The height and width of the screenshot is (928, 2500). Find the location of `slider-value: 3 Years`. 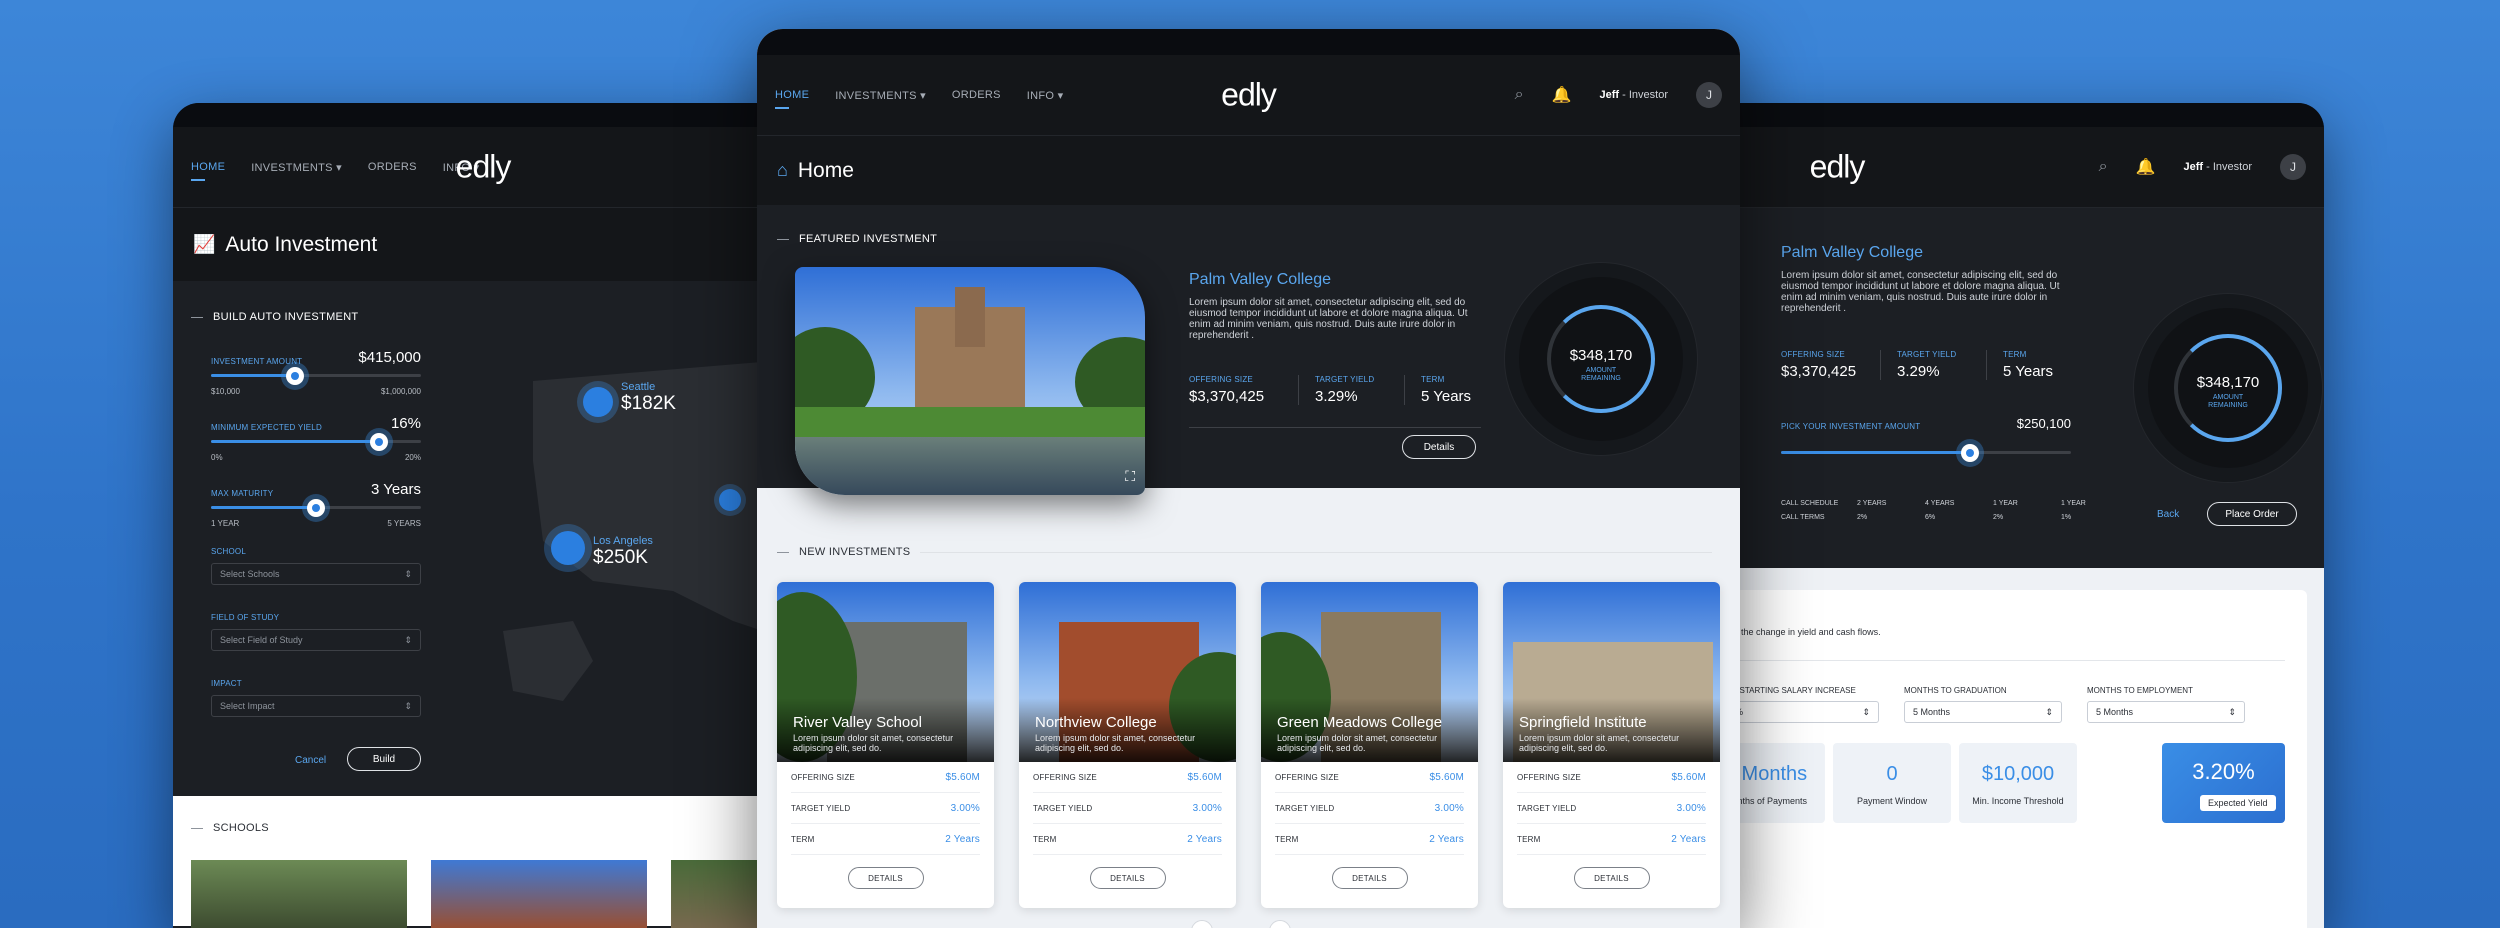

slider-value: 3 Years is located at coordinates (395, 489).